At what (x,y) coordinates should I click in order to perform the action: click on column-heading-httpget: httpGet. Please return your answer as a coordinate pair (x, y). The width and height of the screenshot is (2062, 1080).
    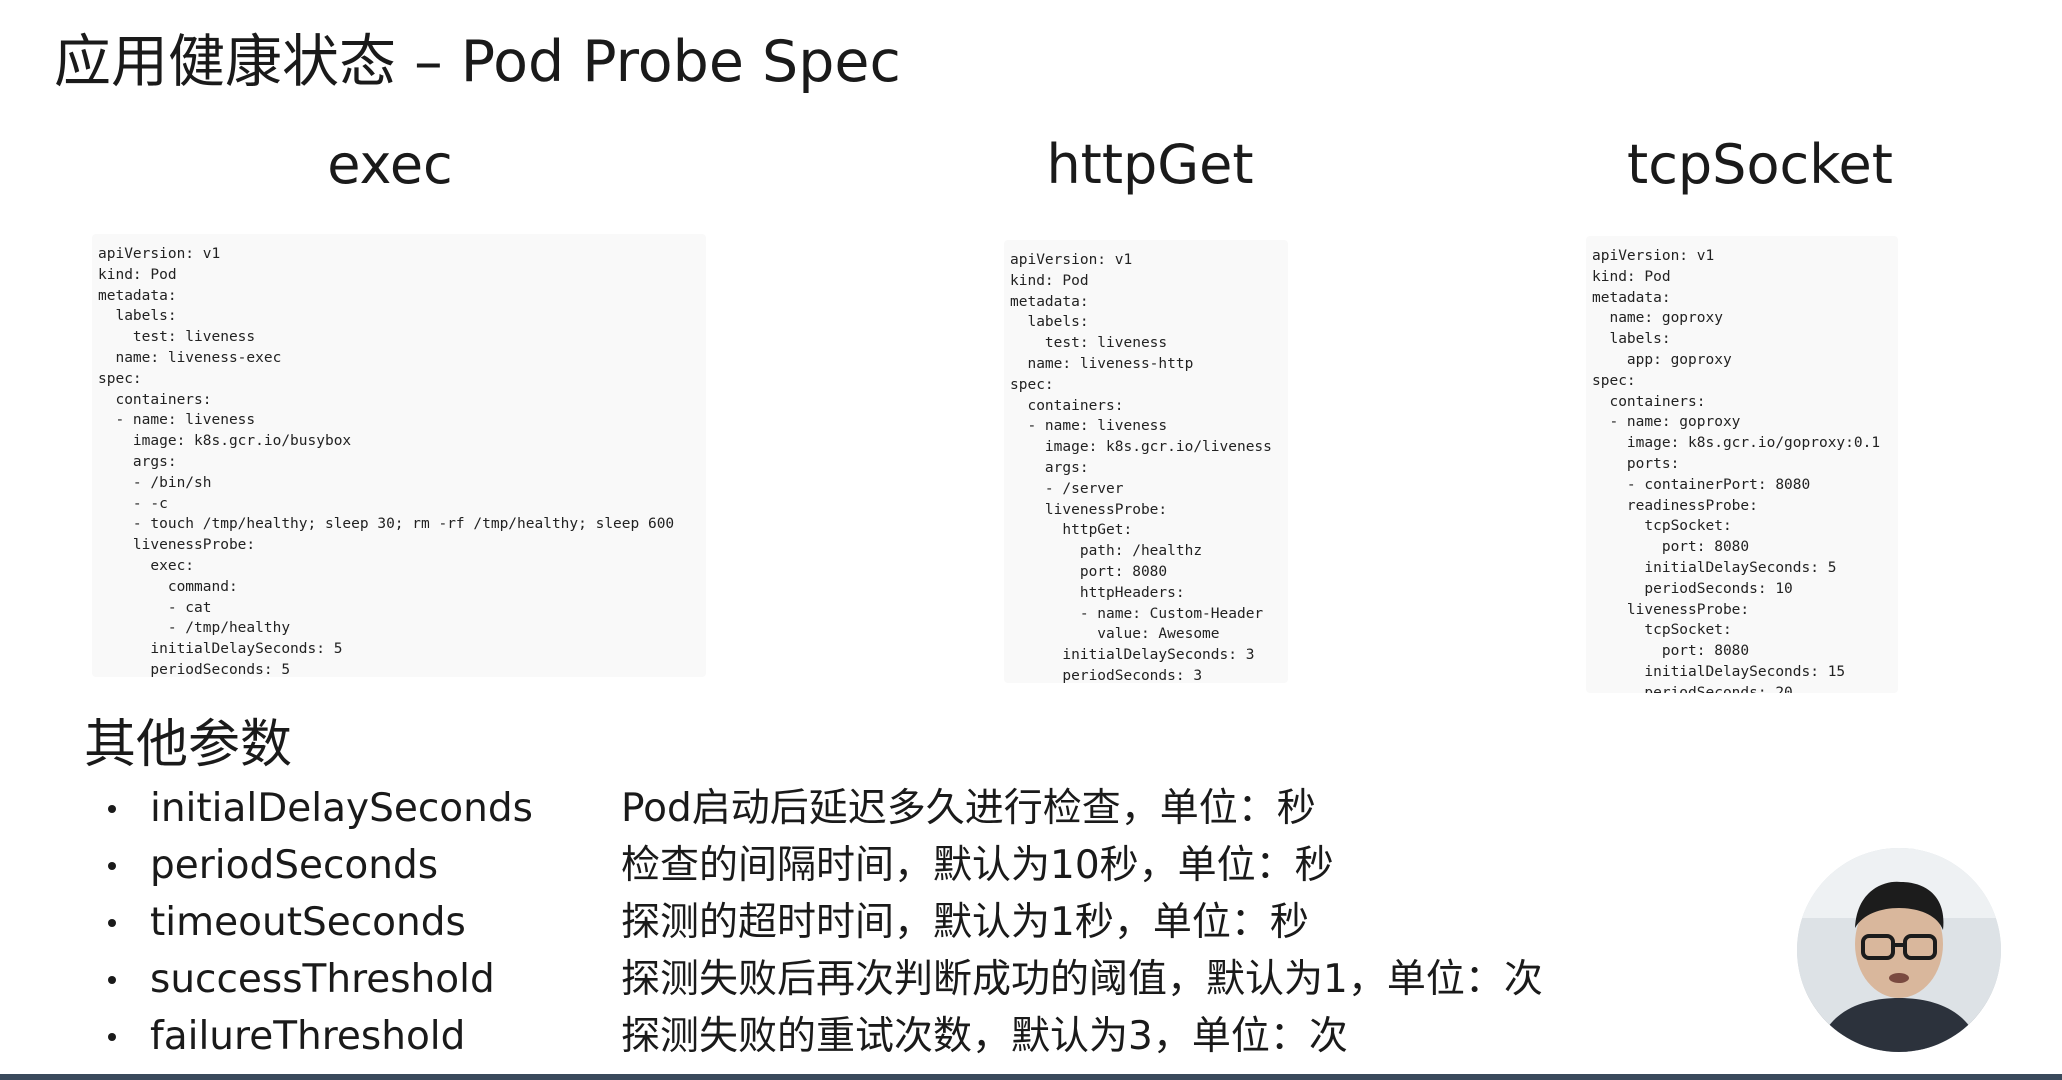
    Looking at the image, I should click on (1150, 164).